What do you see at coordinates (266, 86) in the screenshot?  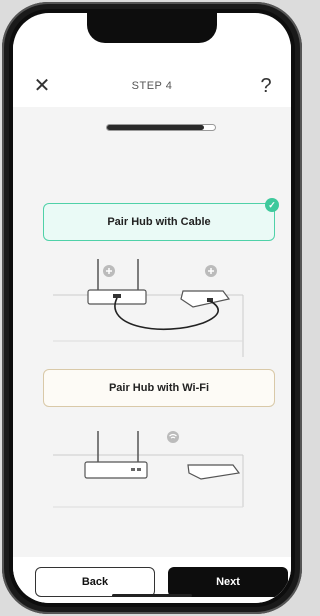 I see `help-button: ?` at bounding box center [266, 86].